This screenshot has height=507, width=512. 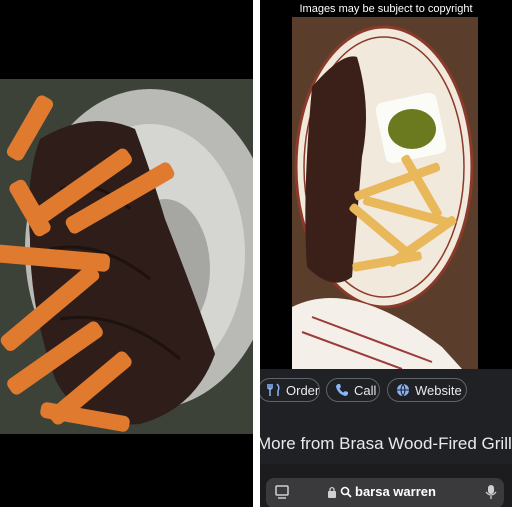 I want to click on copyright-note: Images may be subject to copyright, so click(x=386, y=9).